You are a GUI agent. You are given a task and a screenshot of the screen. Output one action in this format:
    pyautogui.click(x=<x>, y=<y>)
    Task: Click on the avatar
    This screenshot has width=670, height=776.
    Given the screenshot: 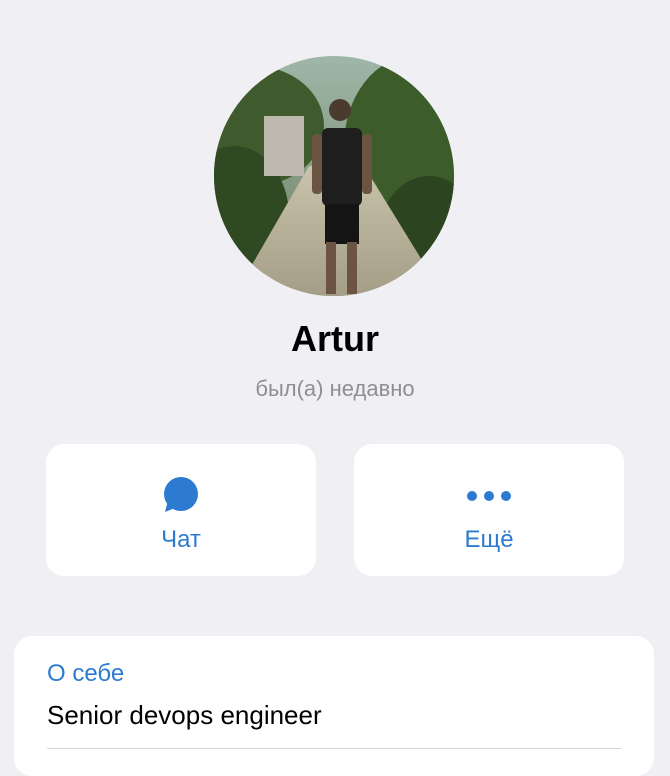 What is the action you would take?
    pyautogui.click(x=334, y=176)
    